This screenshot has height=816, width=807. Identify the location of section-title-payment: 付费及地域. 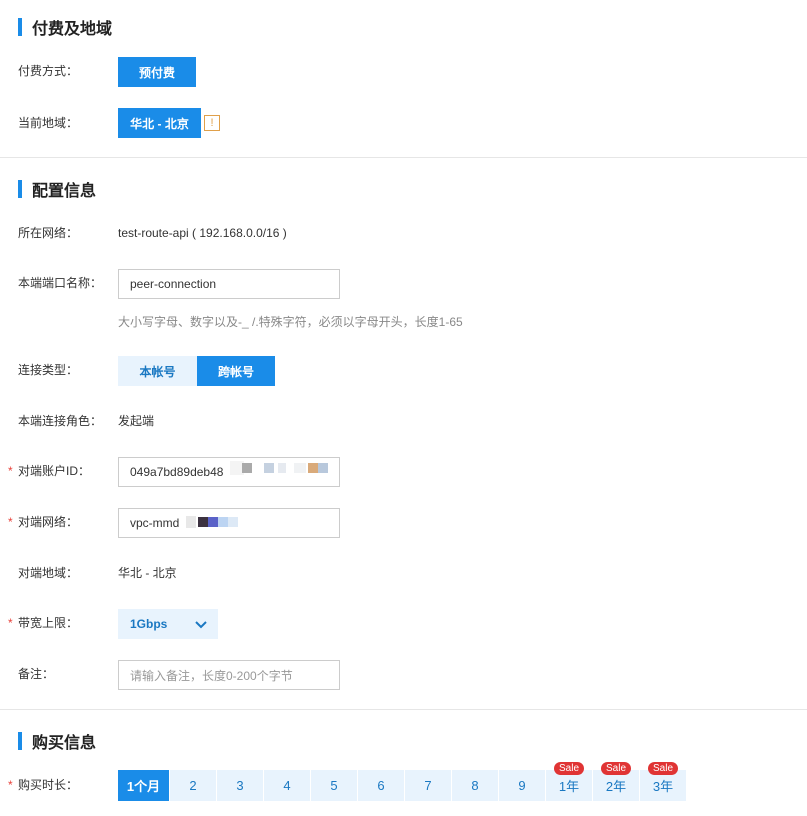
(65, 28).